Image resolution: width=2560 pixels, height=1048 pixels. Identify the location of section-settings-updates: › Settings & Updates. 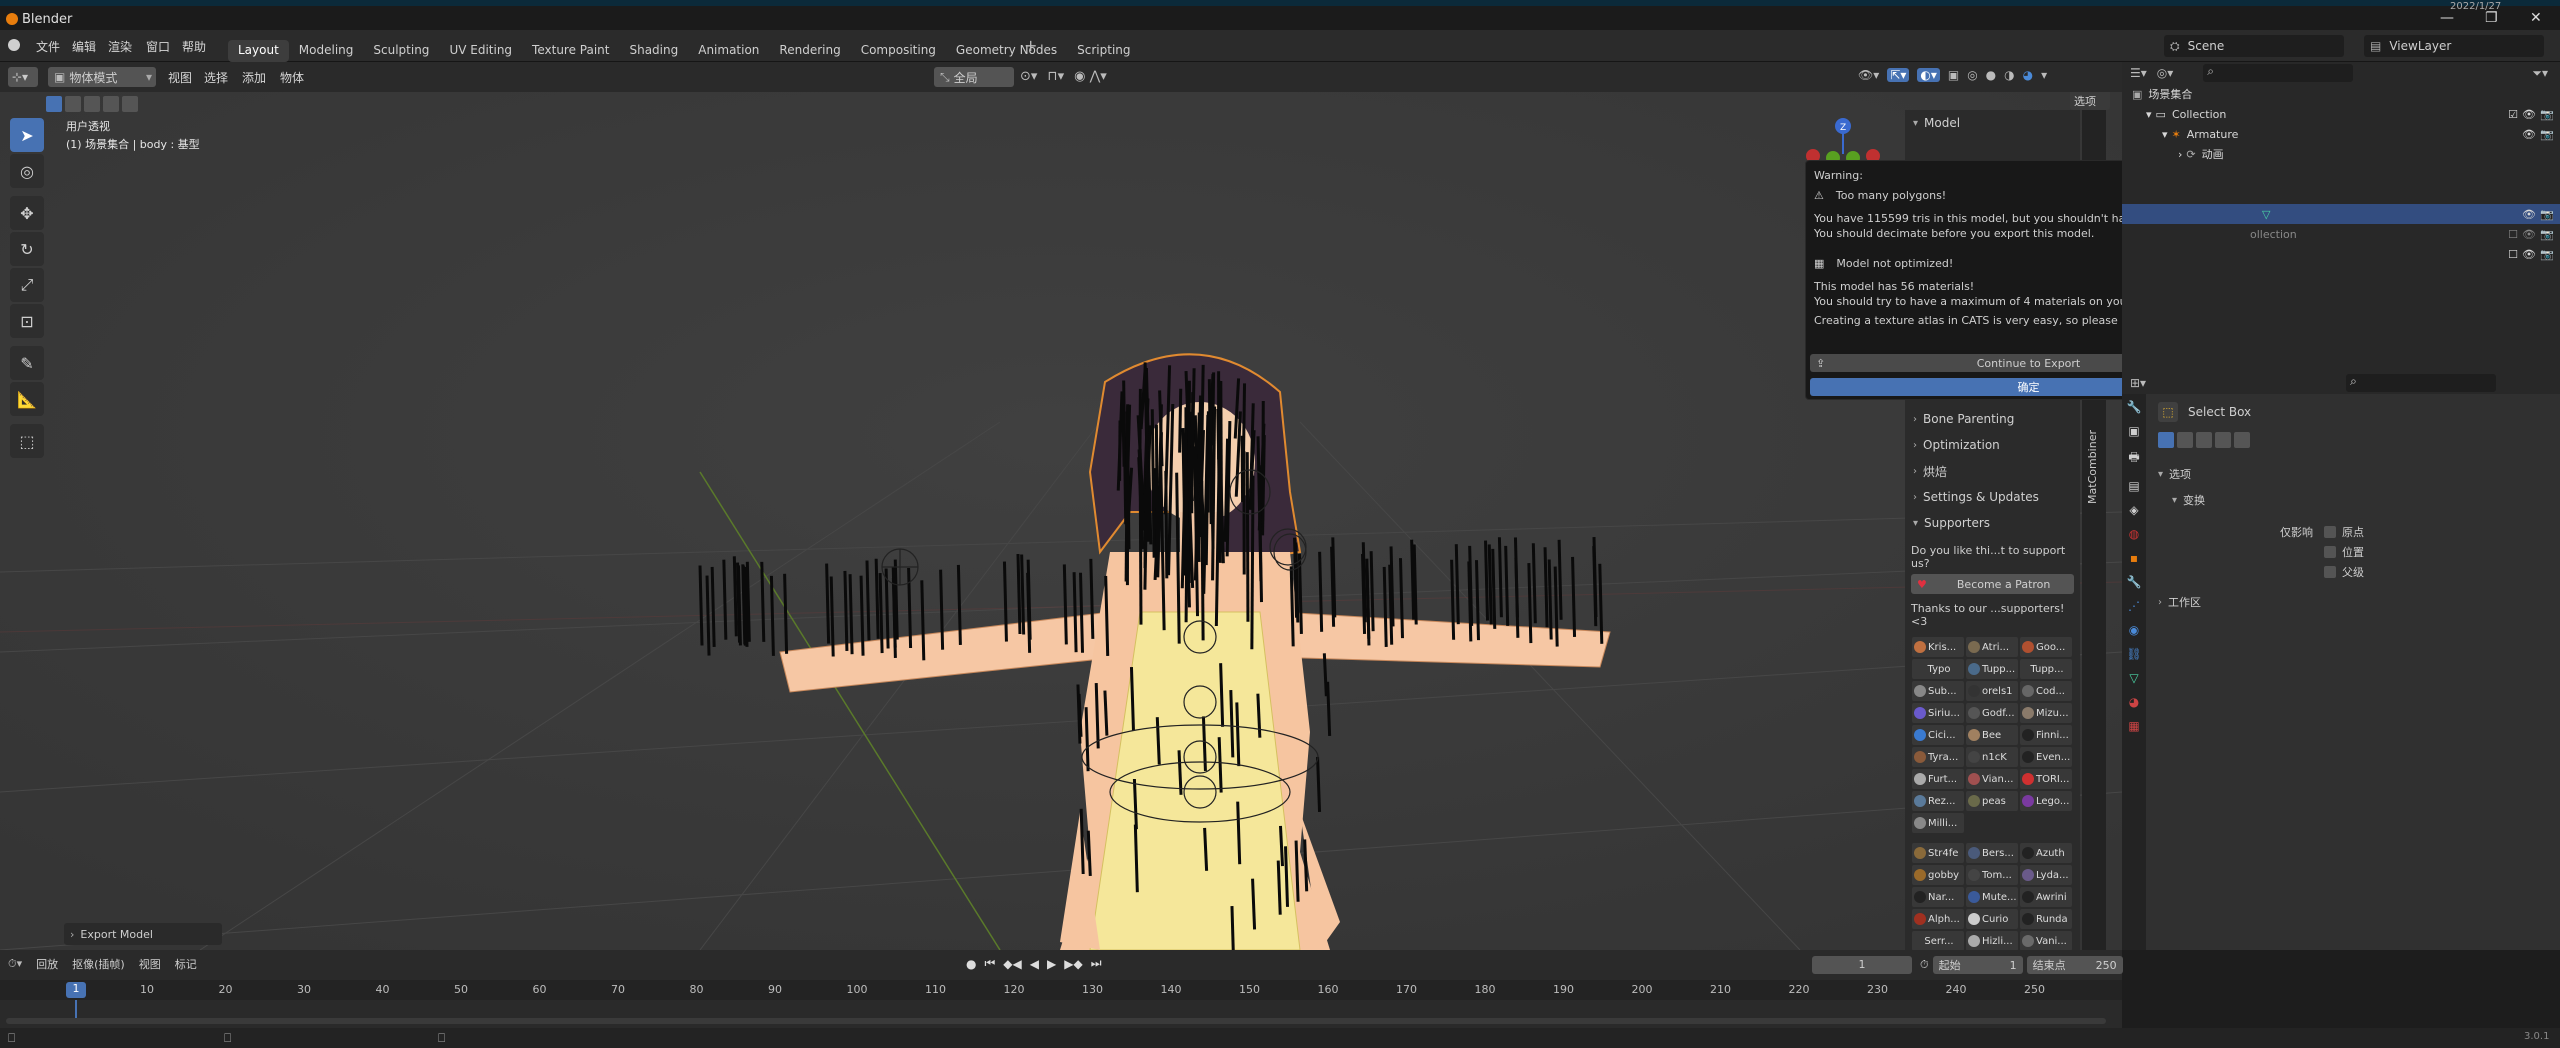
(1992, 497).